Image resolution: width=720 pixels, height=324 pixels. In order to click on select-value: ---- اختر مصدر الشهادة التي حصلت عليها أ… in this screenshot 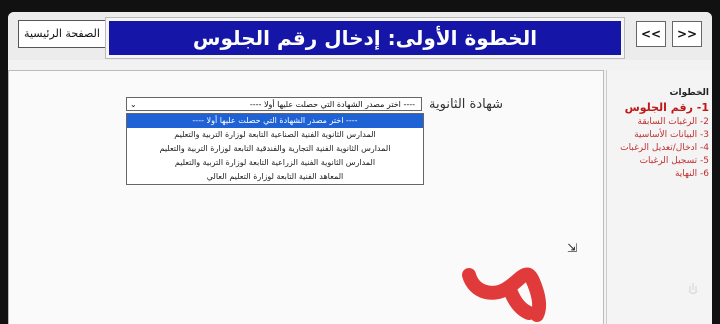, I will do `click(332, 104)`.